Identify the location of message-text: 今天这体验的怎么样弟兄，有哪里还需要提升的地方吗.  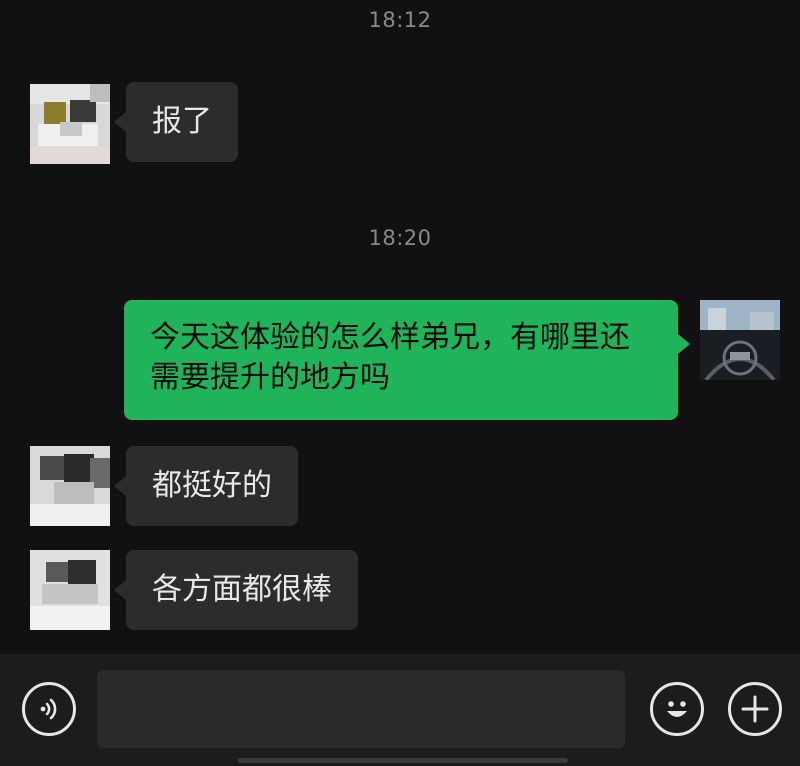
(390, 357).